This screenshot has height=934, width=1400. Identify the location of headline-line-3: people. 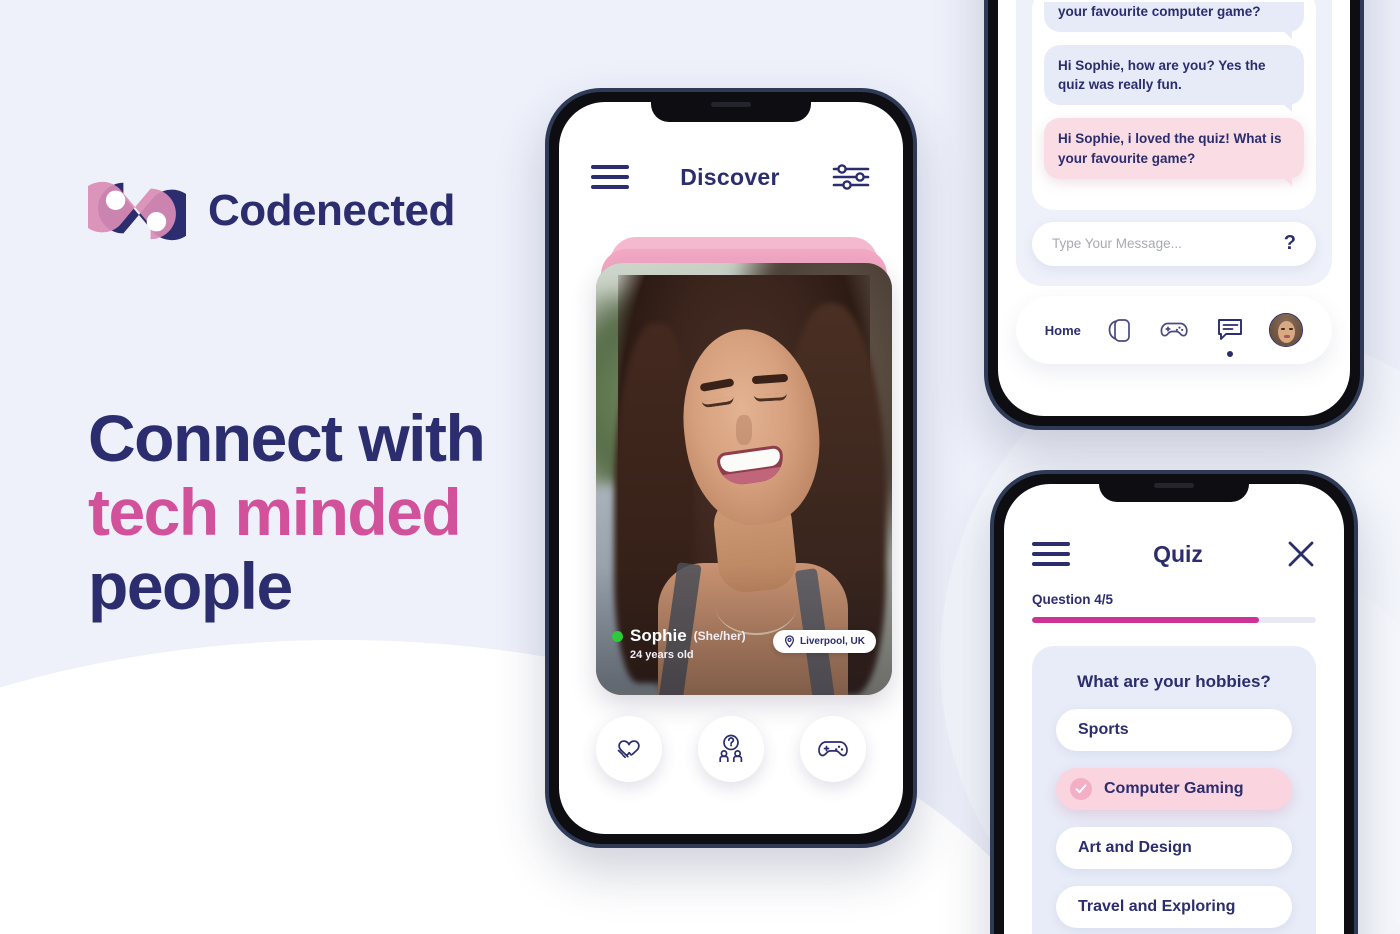
(190, 585).